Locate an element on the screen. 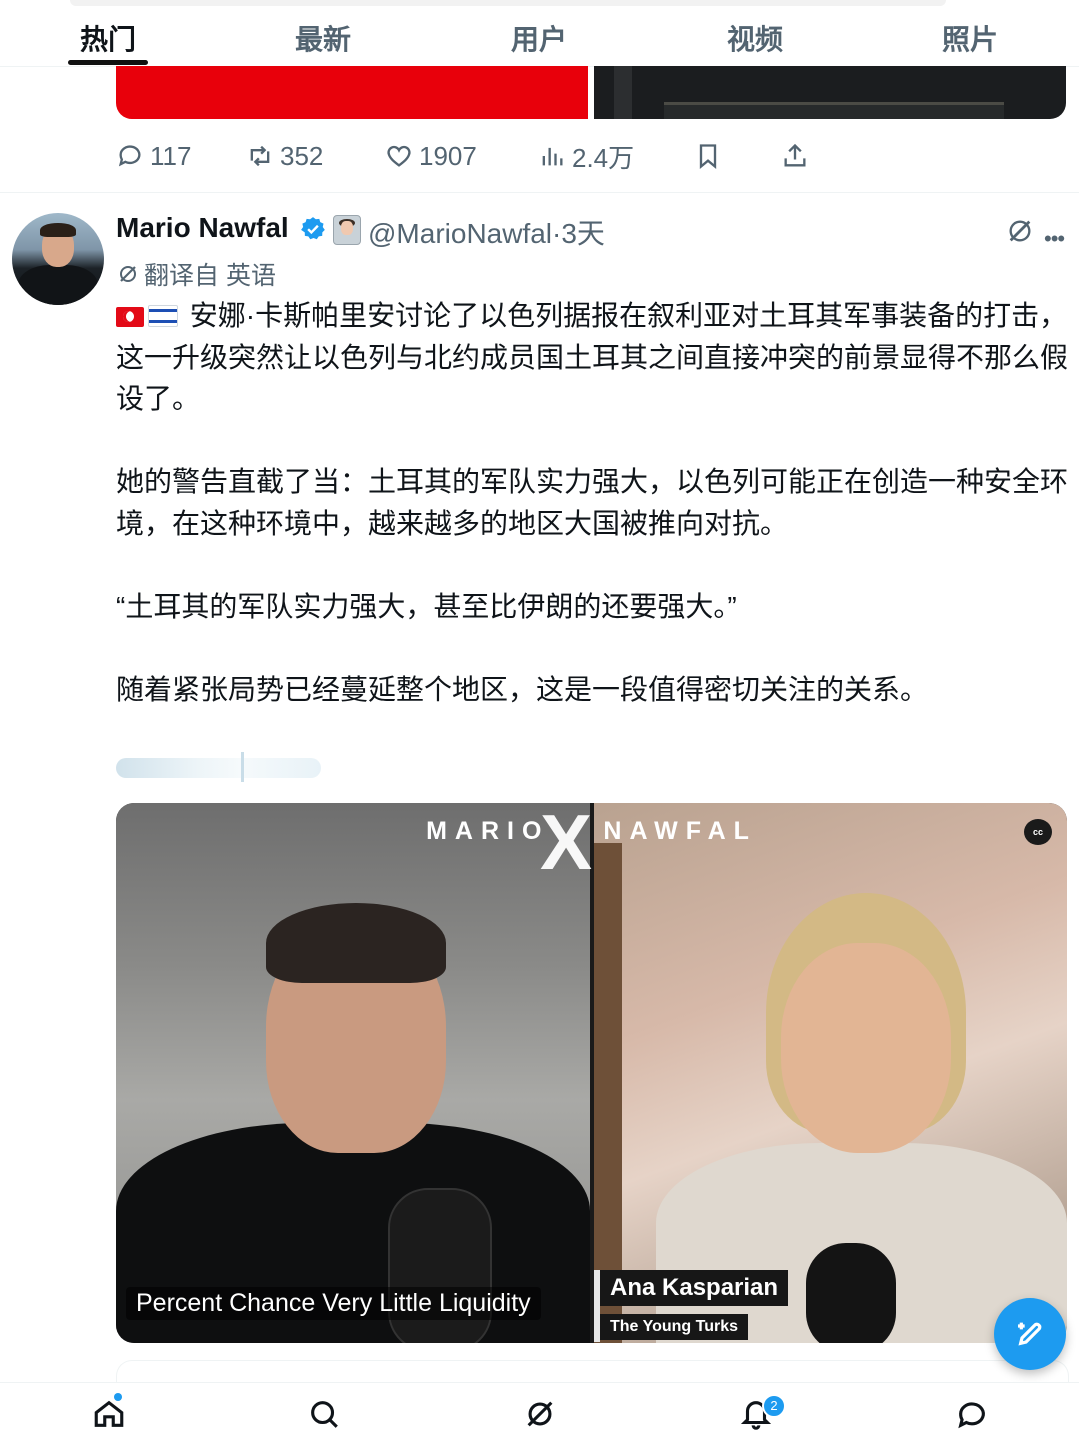  guest-show: The Young Turks is located at coordinates (674, 1327).